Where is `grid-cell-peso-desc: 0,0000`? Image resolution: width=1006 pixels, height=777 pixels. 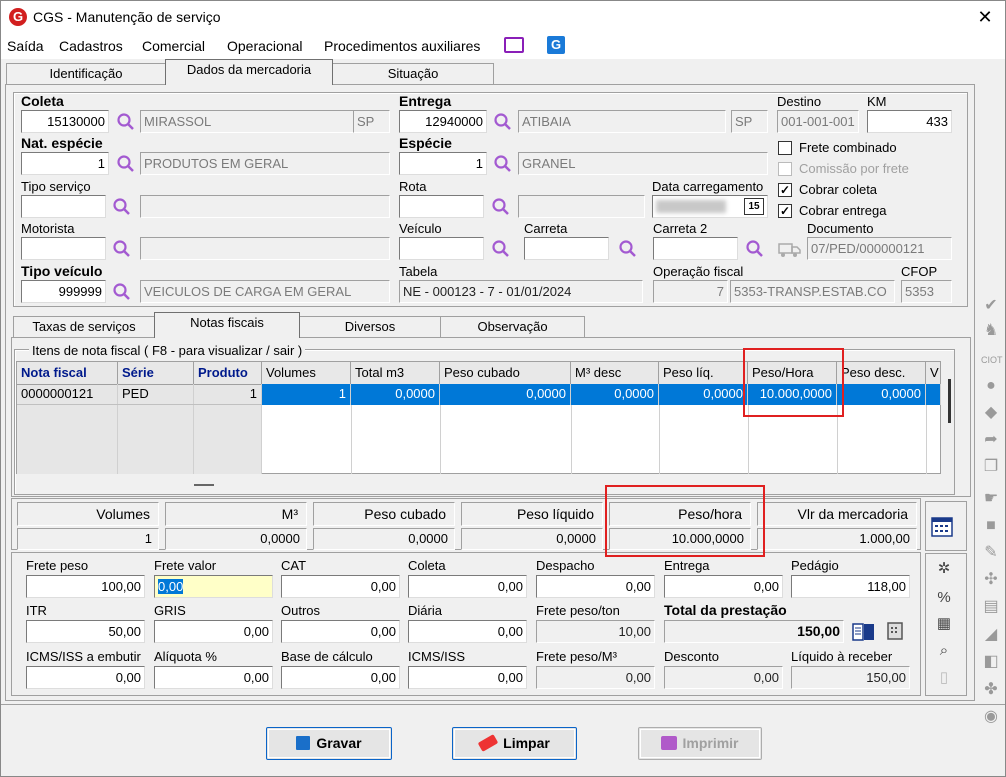 grid-cell-peso-desc: 0,0000 is located at coordinates (881, 394).